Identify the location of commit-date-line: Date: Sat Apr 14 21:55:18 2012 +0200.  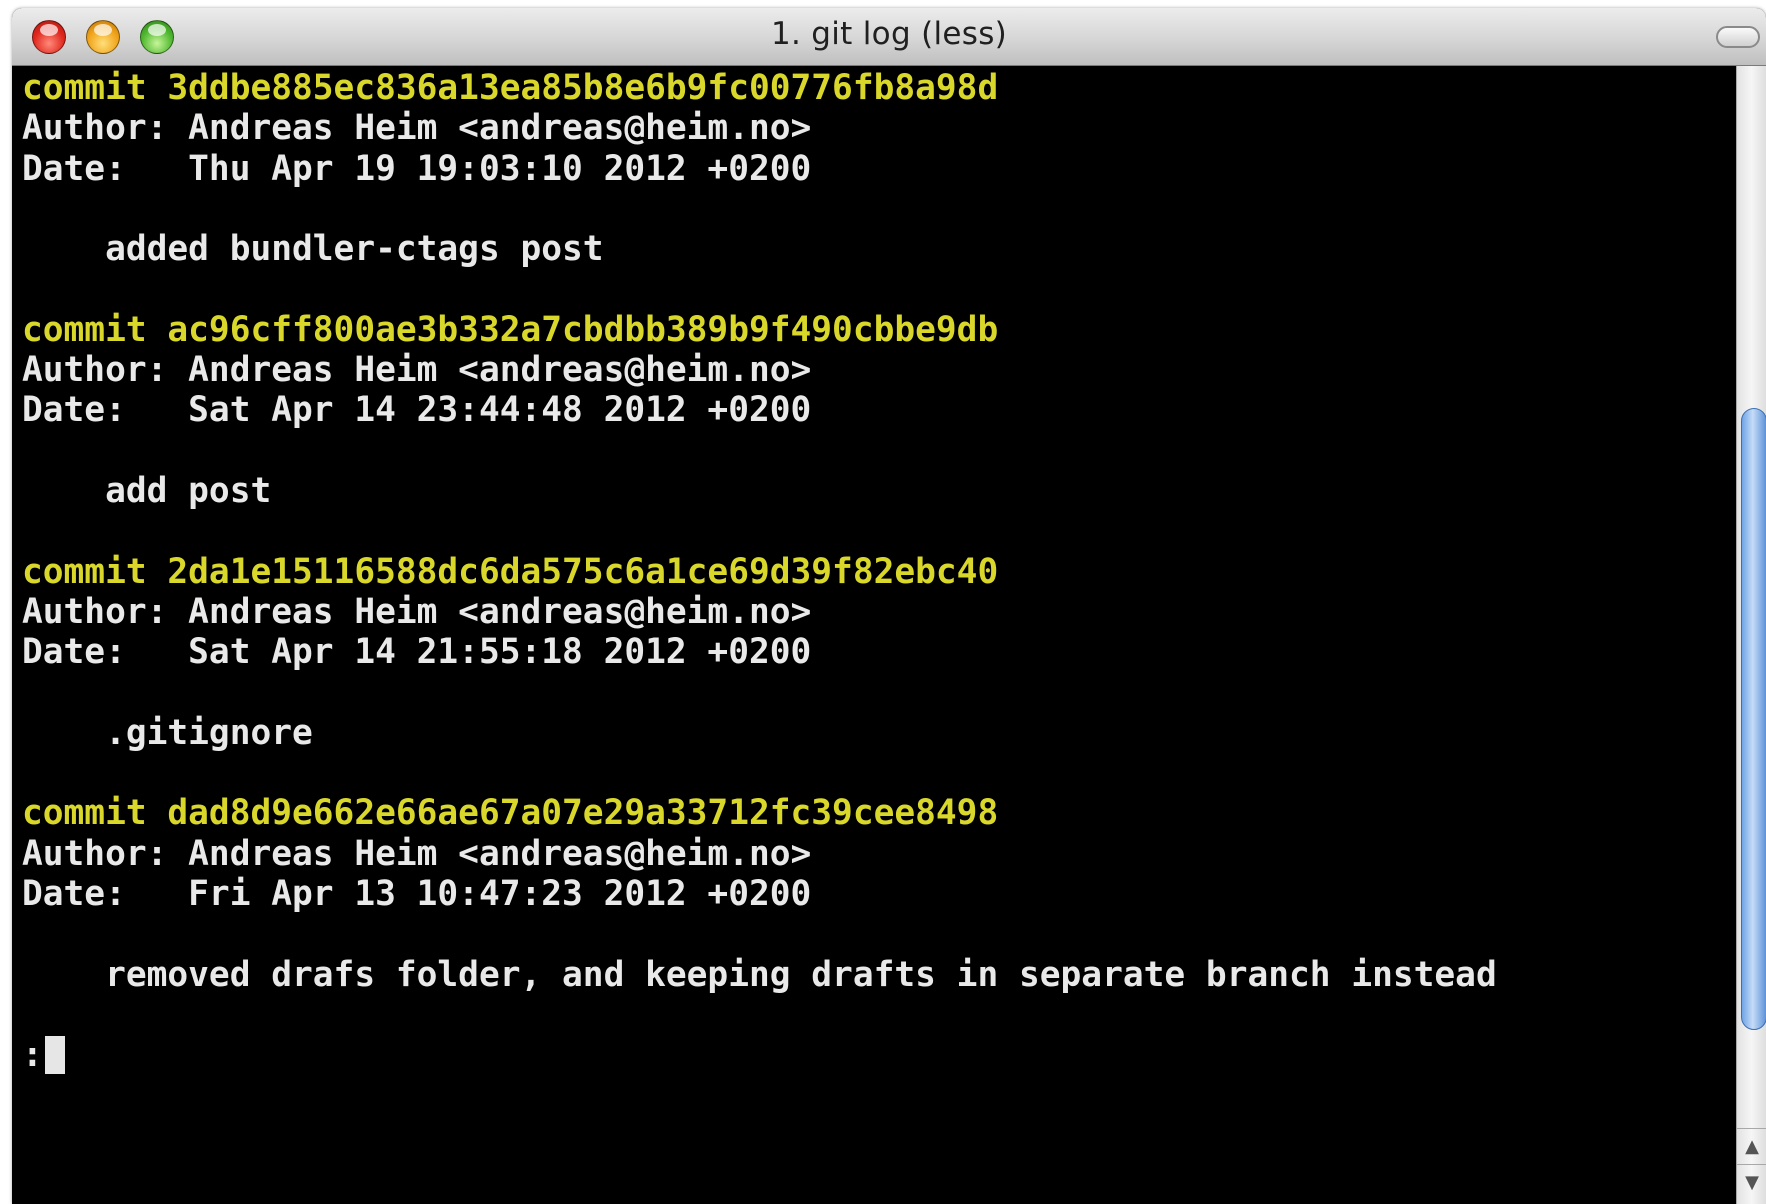
(417, 652).